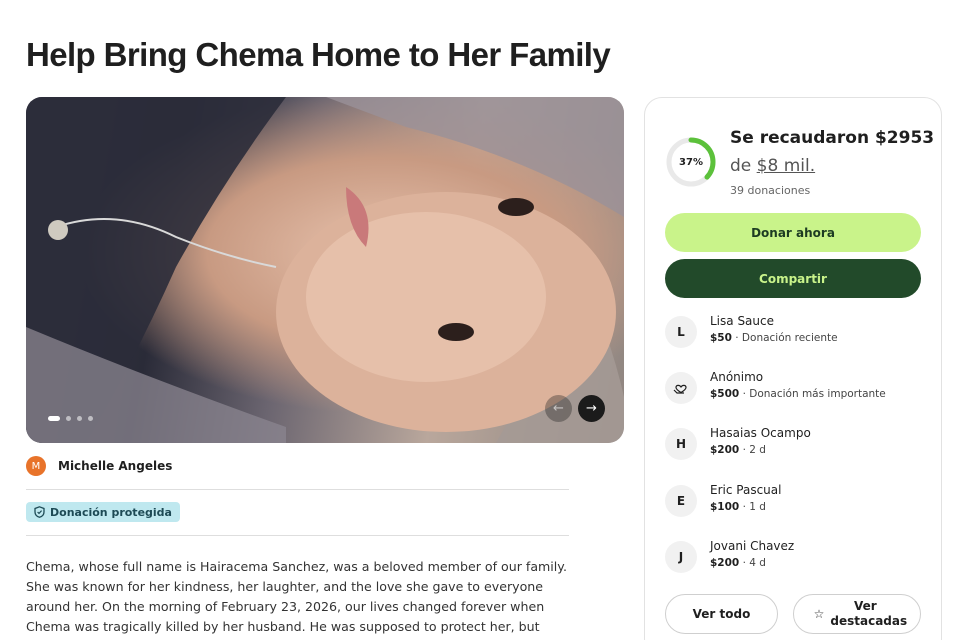 The image size is (960, 640). I want to click on donor-name: Eric Pascual, so click(746, 490).